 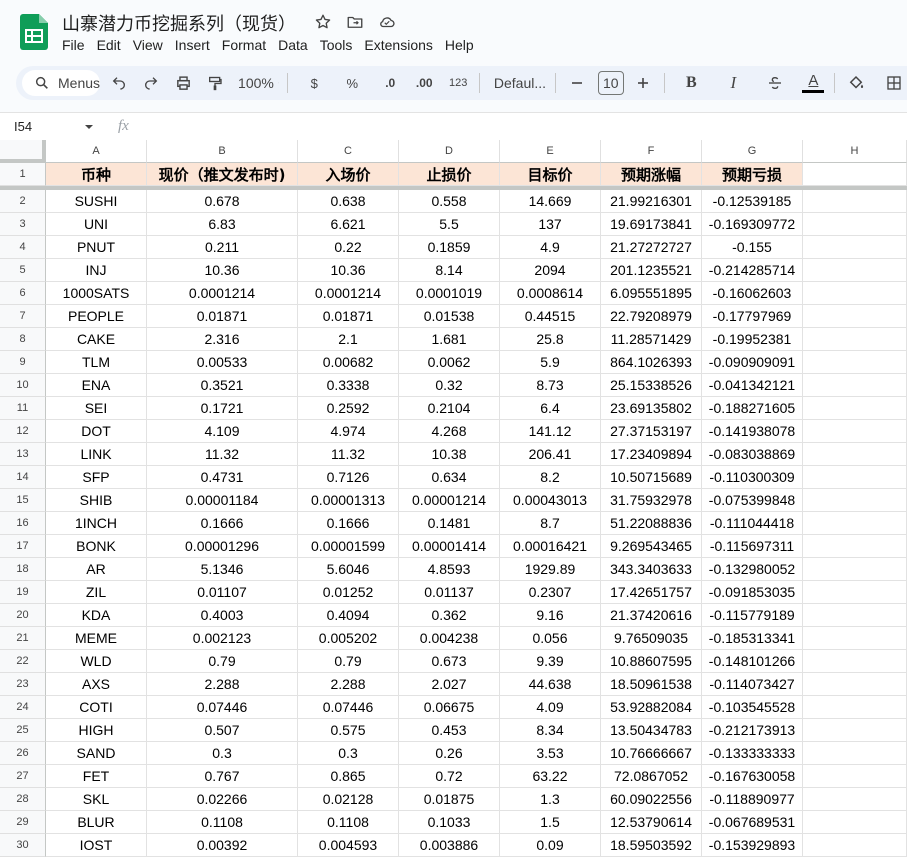 I want to click on table-cell: -0.132980052, so click(x=752, y=569).